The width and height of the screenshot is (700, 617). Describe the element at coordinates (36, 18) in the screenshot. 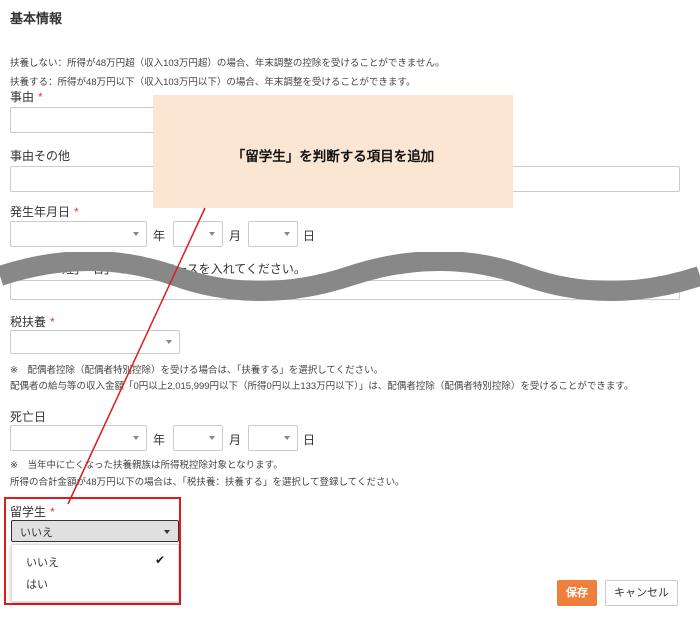

I see `section-title: 基本情報` at that location.